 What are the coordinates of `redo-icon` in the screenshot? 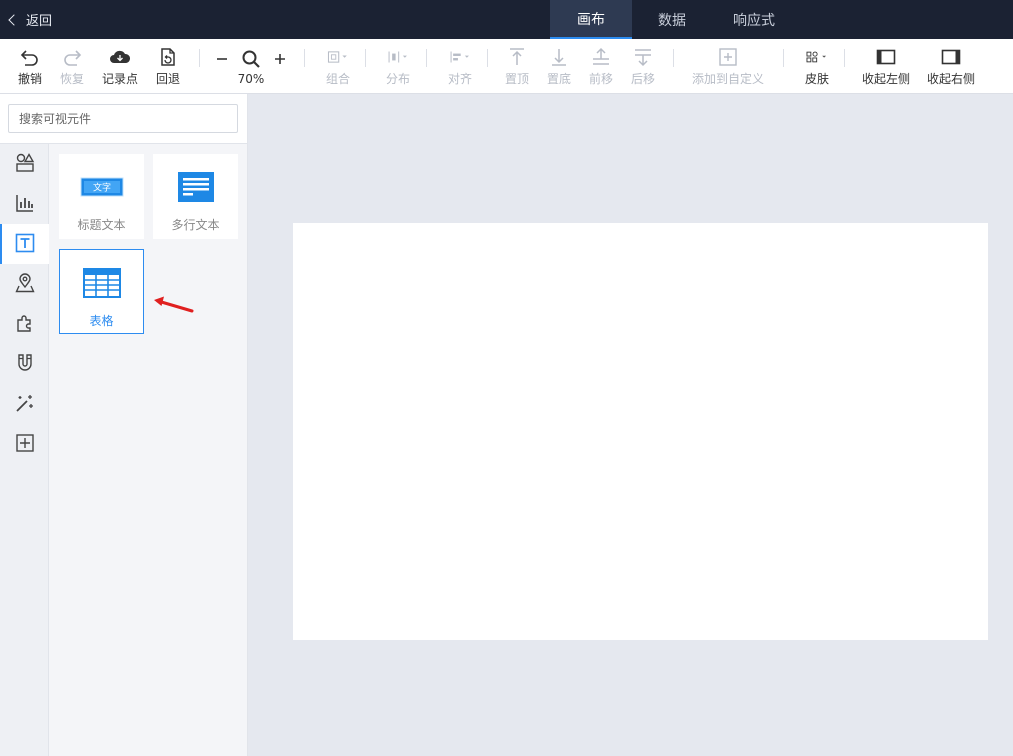 It's located at (72, 57).